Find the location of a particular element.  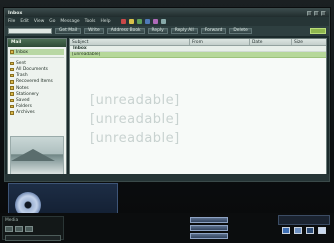

table-row: [unreadable] is located at coordinates (198, 55).